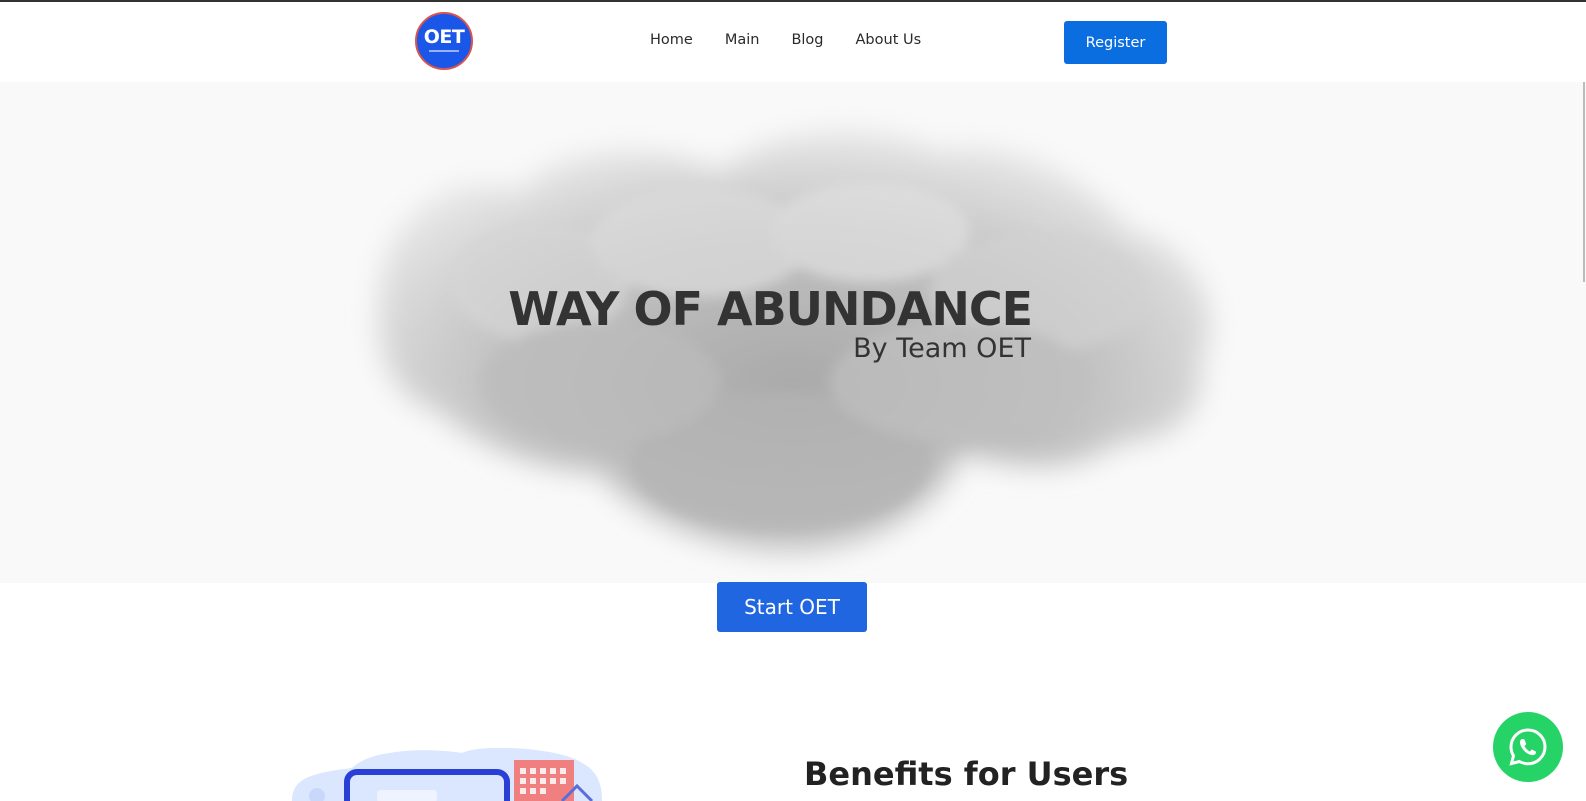 The height and width of the screenshot is (801, 1586). I want to click on hero-subtitle: By Team OET, so click(942, 348).